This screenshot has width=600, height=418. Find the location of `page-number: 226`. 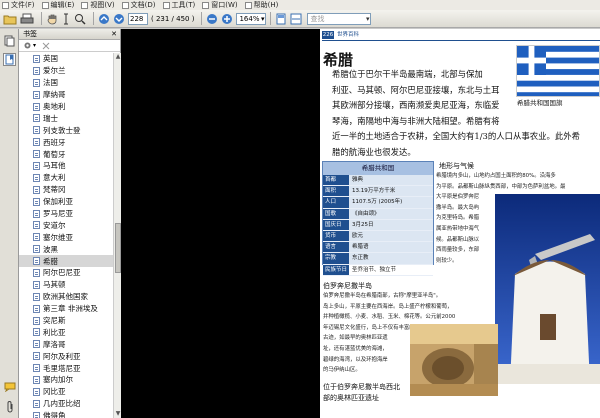

page-number: 226 is located at coordinates (328, 35).